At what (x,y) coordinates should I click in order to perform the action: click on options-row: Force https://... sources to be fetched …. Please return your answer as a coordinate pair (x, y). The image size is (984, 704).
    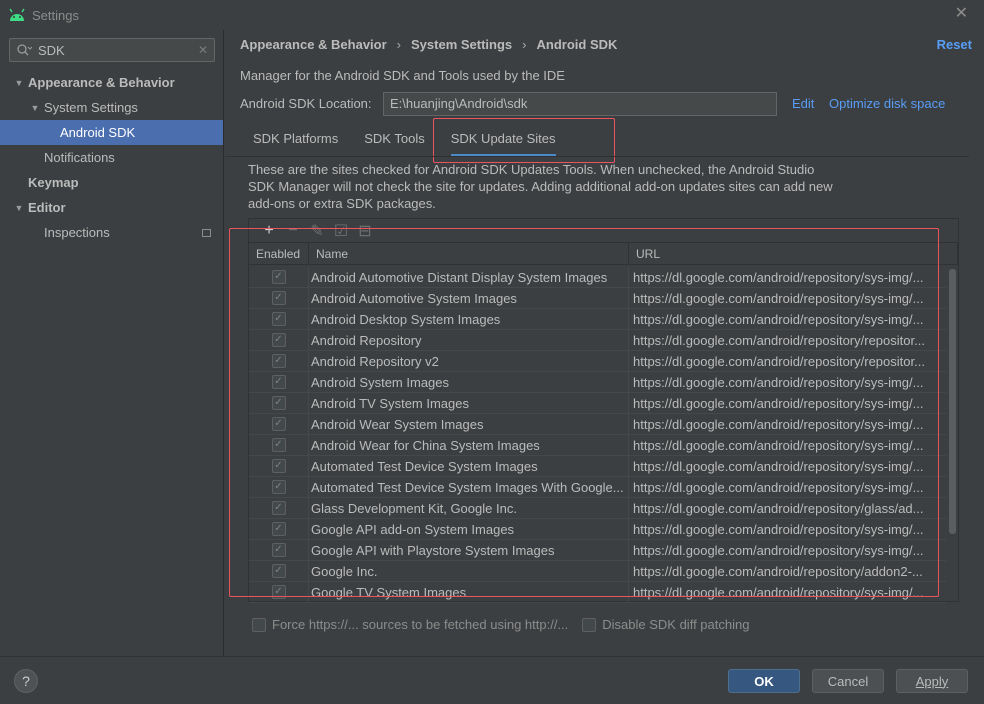
    Looking at the image, I should click on (507, 624).